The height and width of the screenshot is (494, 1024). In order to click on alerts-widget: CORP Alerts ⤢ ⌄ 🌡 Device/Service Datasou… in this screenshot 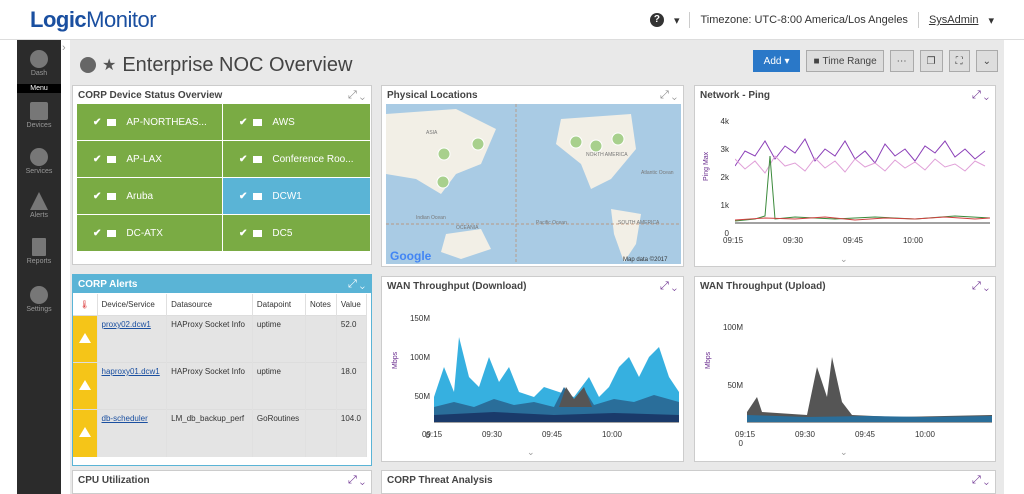, I will do `click(222, 370)`.